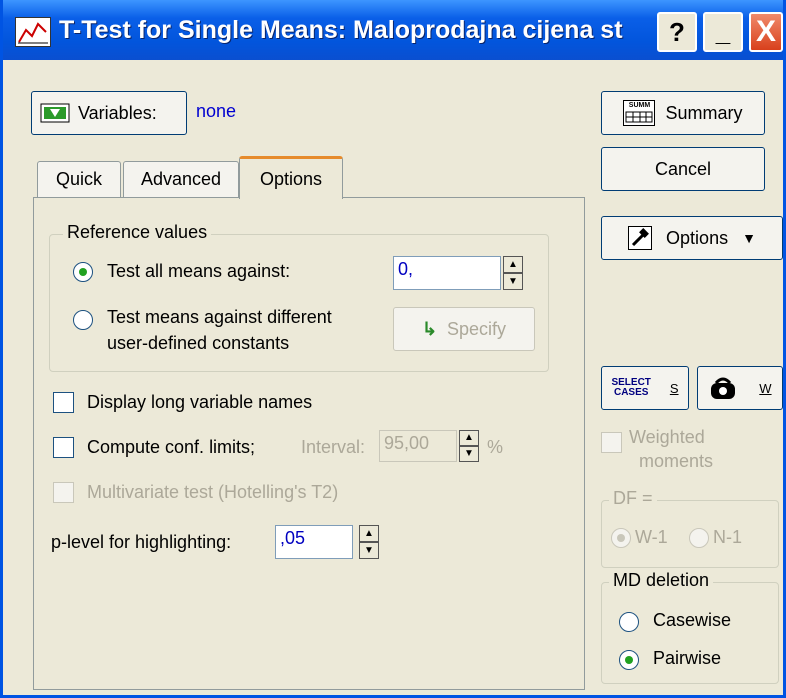 The height and width of the screenshot is (698, 786). What do you see at coordinates (181, 179) in the screenshot?
I see `tab-advanced: Advanced` at bounding box center [181, 179].